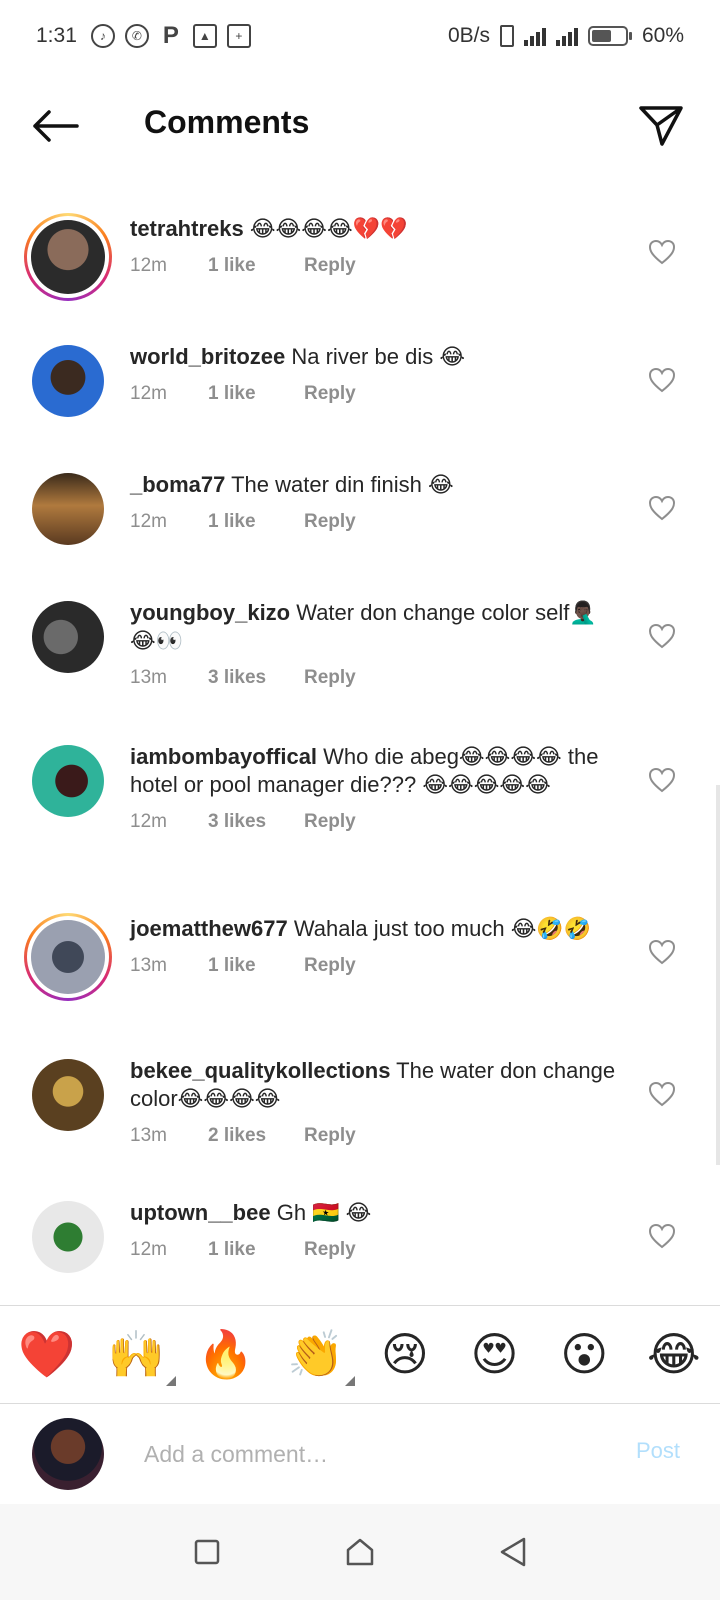 This screenshot has height=1600, width=720. What do you see at coordinates (495, 1354) in the screenshot?
I see `emoji-heart-eyes-button: 😍` at bounding box center [495, 1354].